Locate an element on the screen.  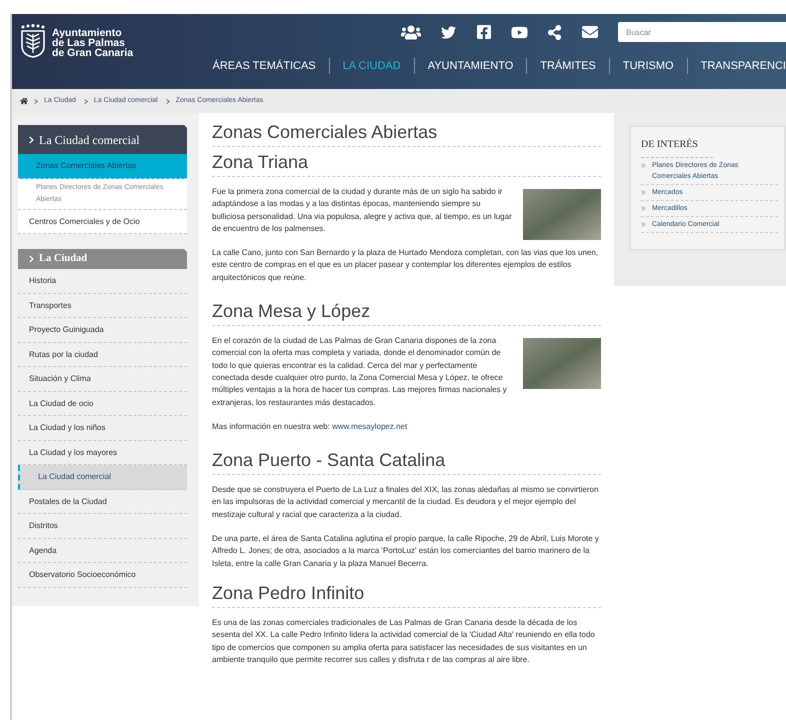
body-paragraph: Mas información en nuestra web: www.mesaylopez.net is located at coordinates (310, 426).